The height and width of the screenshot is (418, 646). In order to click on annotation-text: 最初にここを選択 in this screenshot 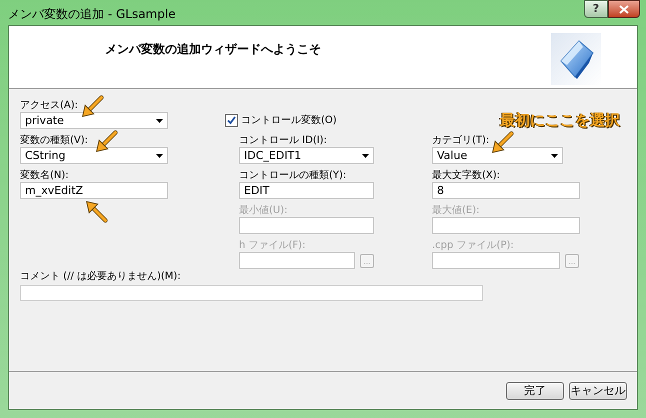, I will do `click(560, 120)`.